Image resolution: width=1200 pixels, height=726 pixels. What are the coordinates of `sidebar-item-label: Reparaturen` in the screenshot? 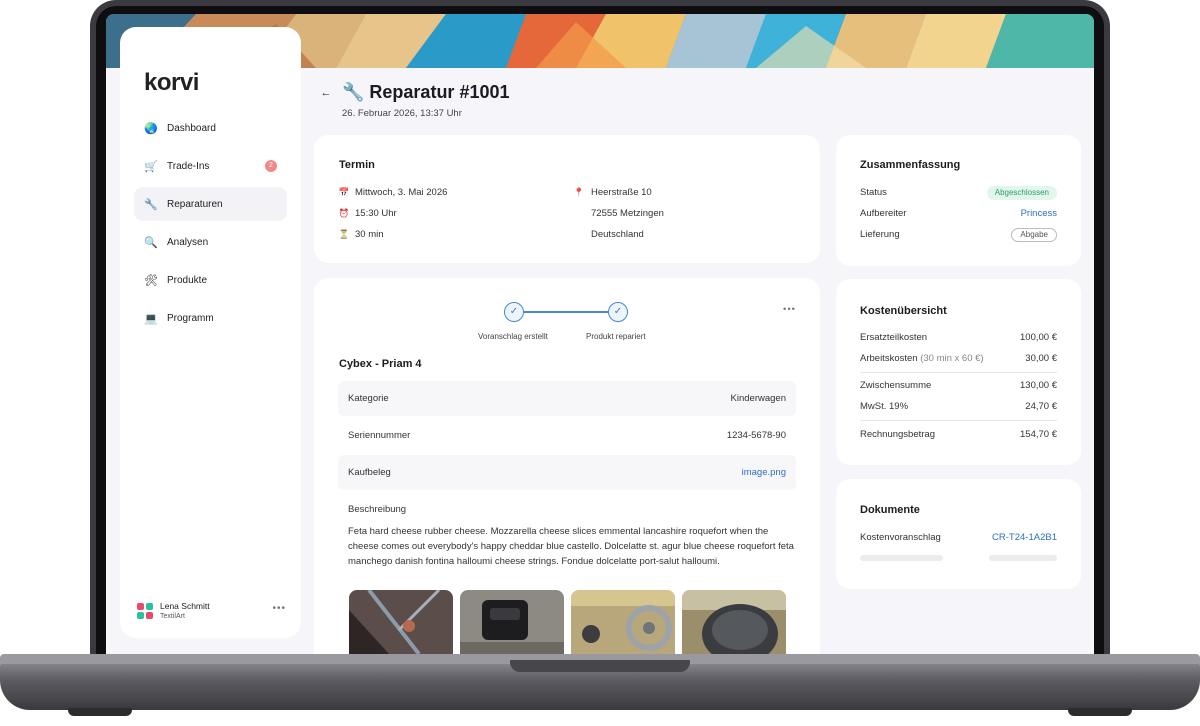 It's located at (195, 204).